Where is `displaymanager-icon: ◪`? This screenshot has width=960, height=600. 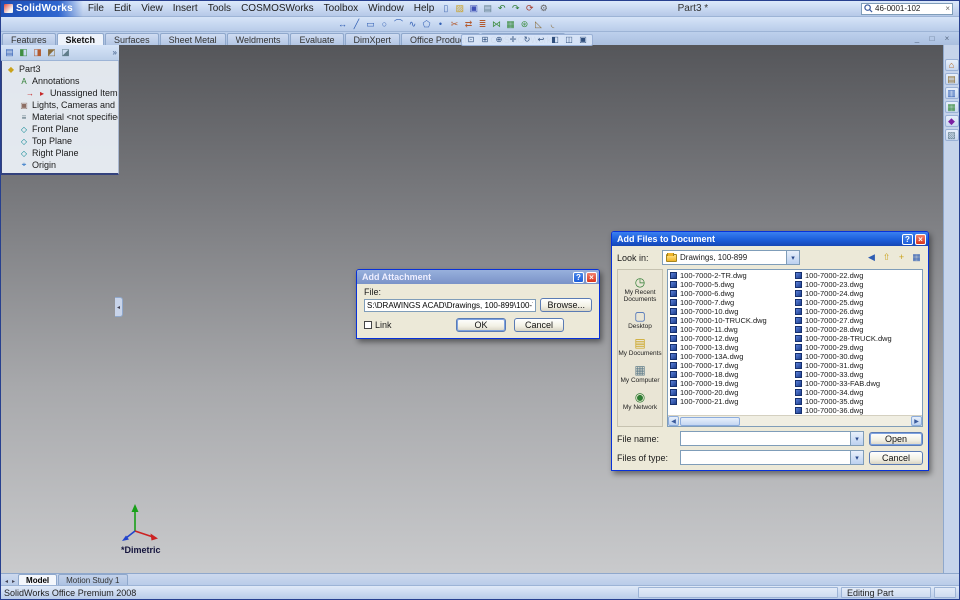 displaymanager-icon: ◪ is located at coordinates (65, 53).